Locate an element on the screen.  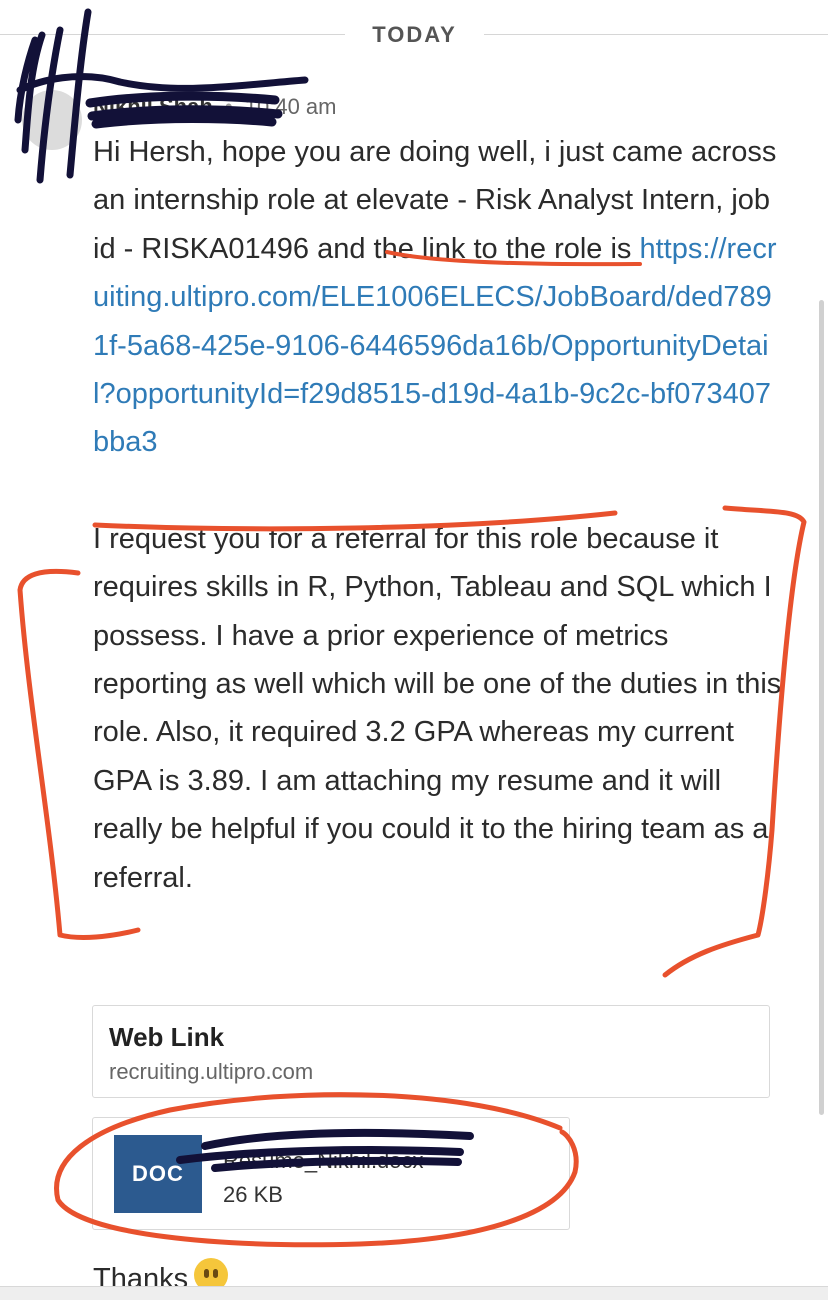
web-link-title: Web Link is located at coordinates (167, 1037).